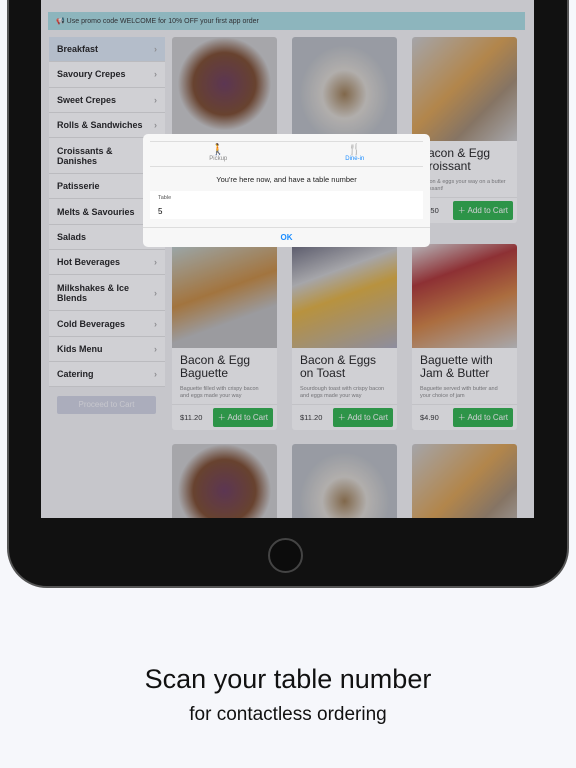 The image size is (576, 768). Describe the element at coordinates (286, 237) in the screenshot. I see `ok-button: OK` at that location.